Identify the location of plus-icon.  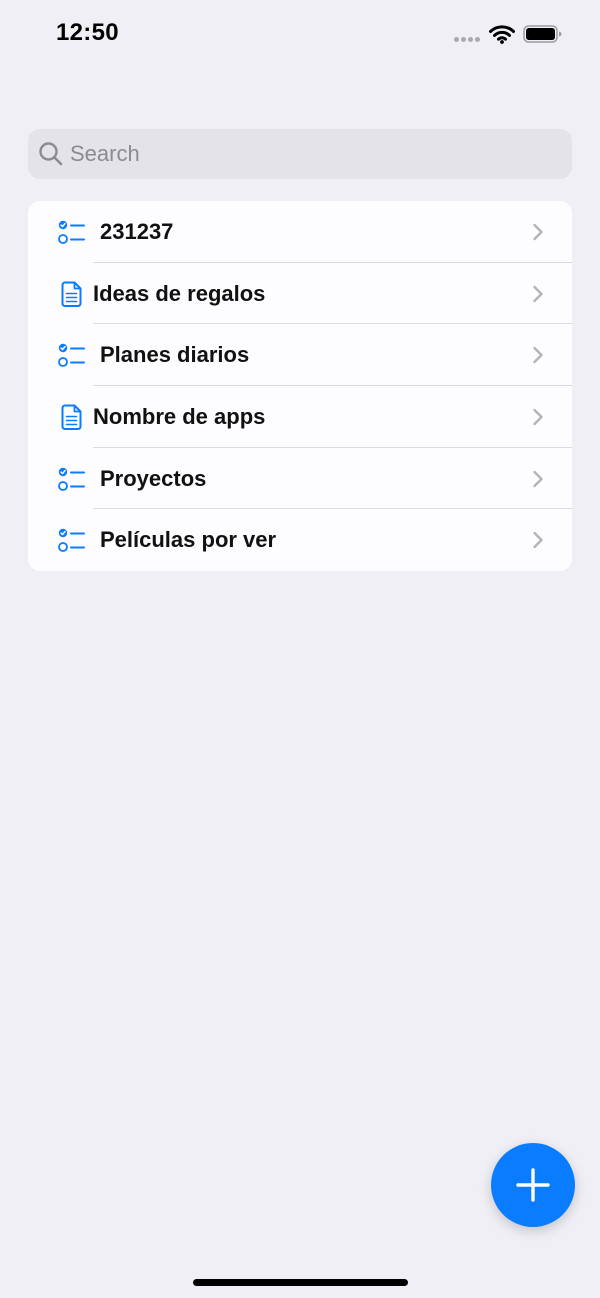
(533, 1185).